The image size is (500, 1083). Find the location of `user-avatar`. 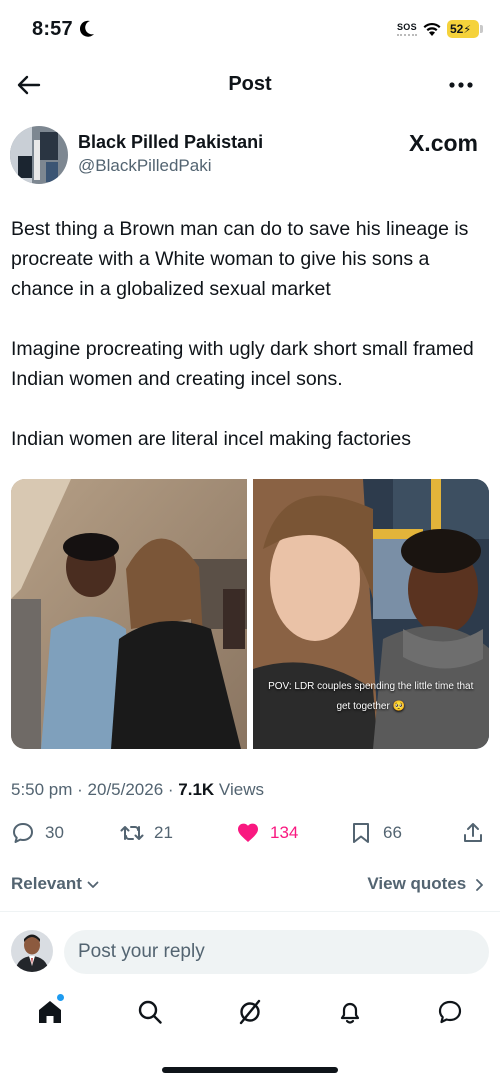

user-avatar is located at coordinates (32, 951).